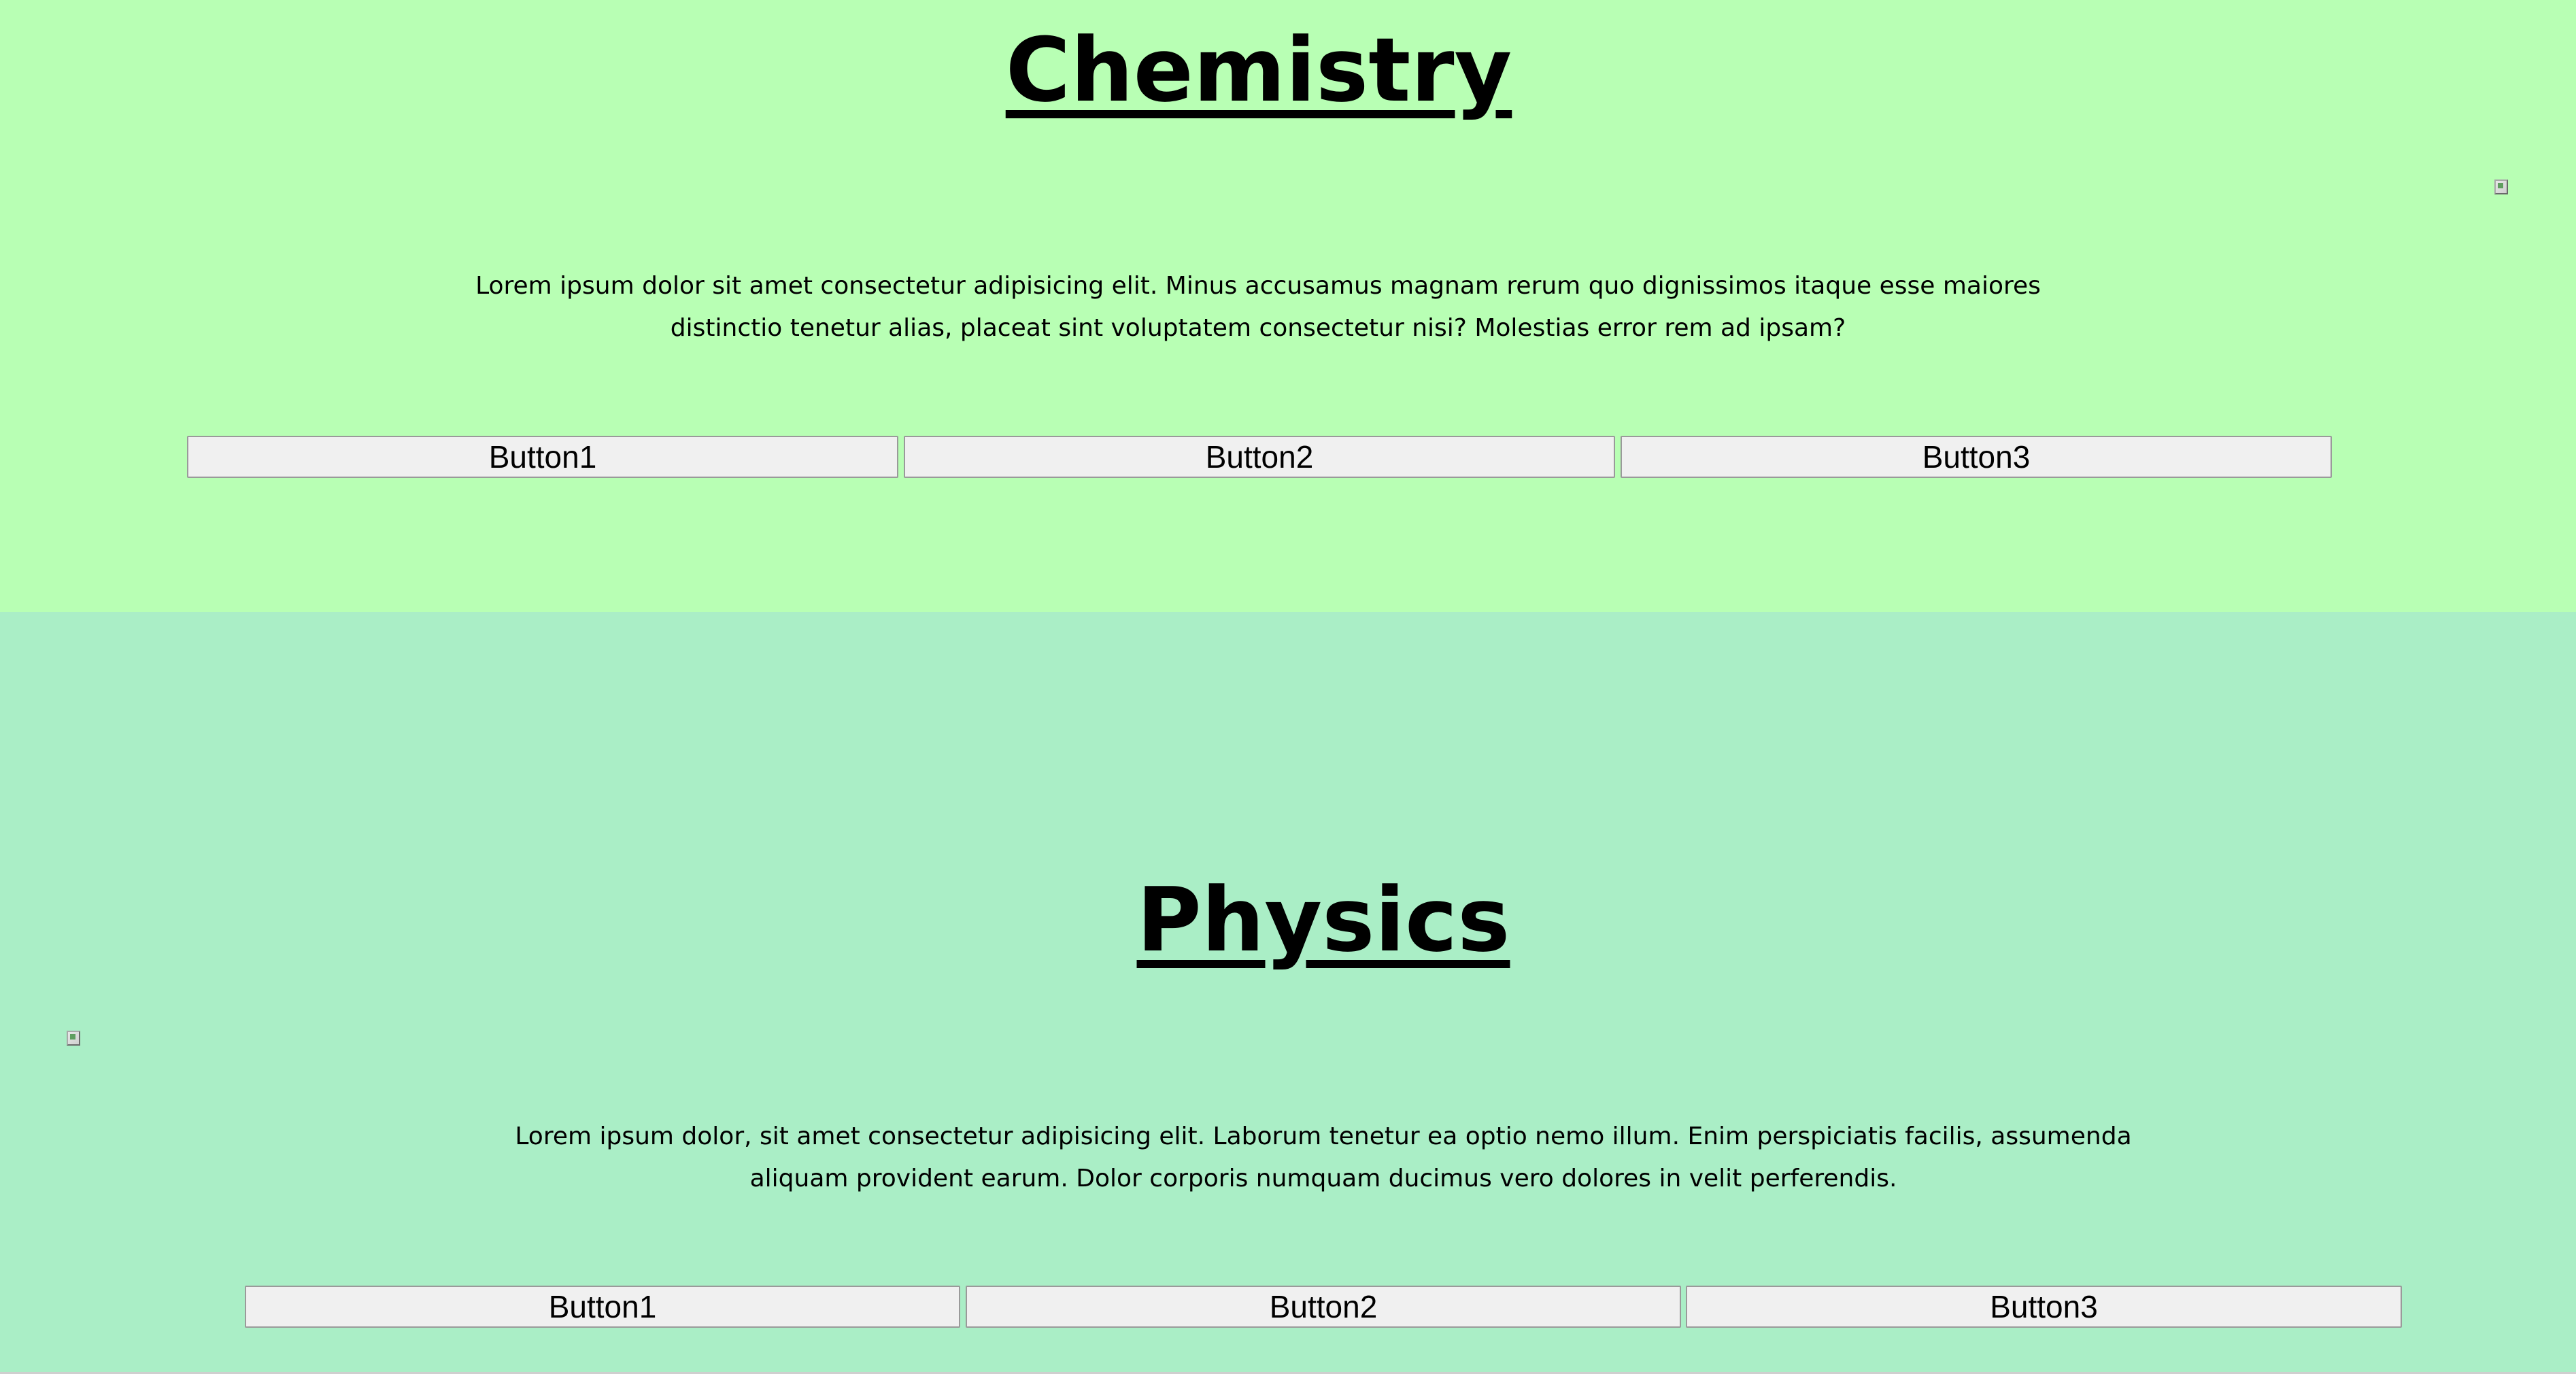 The image size is (2576, 1374). Describe the element at coordinates (542, 457) in the screenshot. I see `chemistry-button-1: Button1` at that location.